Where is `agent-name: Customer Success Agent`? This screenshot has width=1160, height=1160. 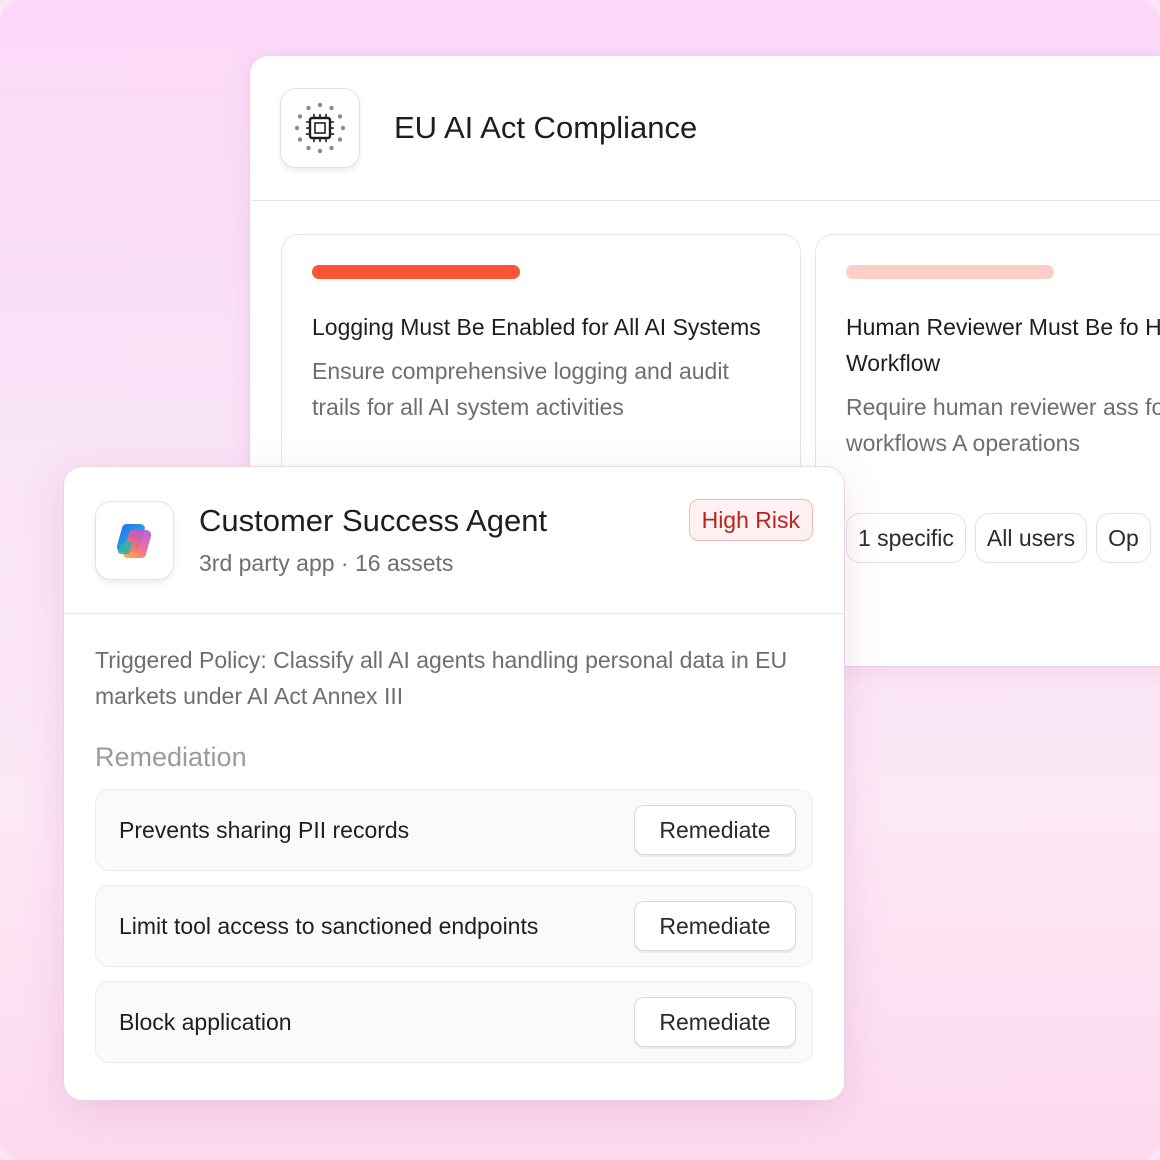 agent-name: Customer Success Agent is located at coordinates (373, 520).